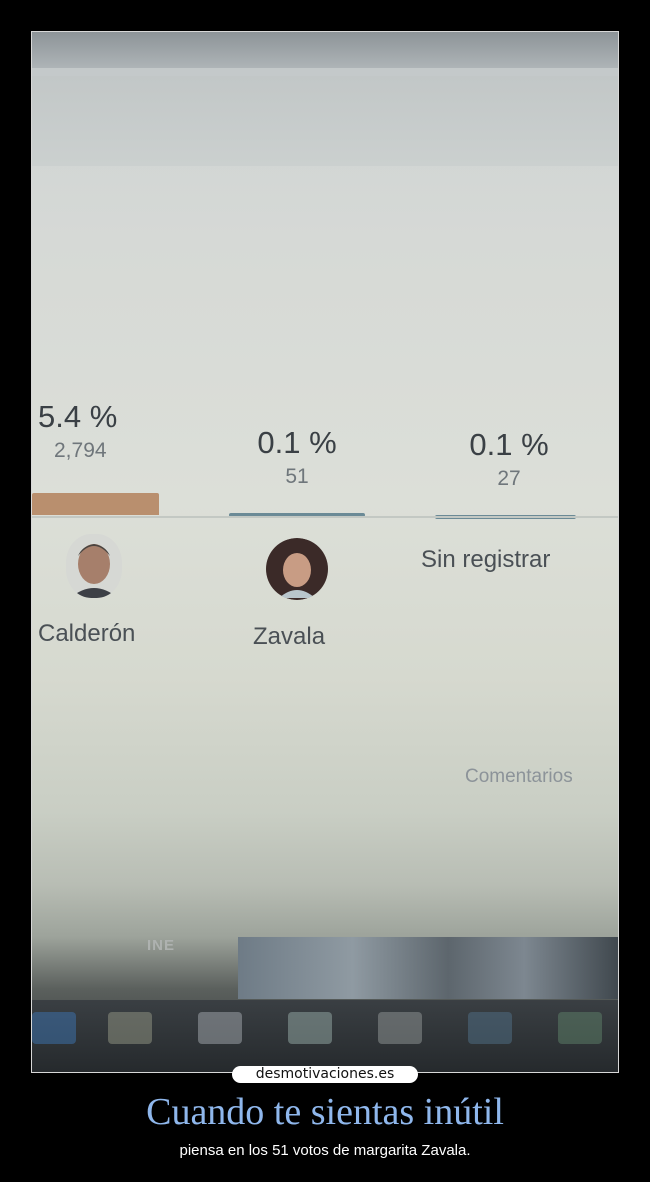 The height and width of the screenshot is (1182, 650). I want to click on browser-top-bar, so click(325, 50).